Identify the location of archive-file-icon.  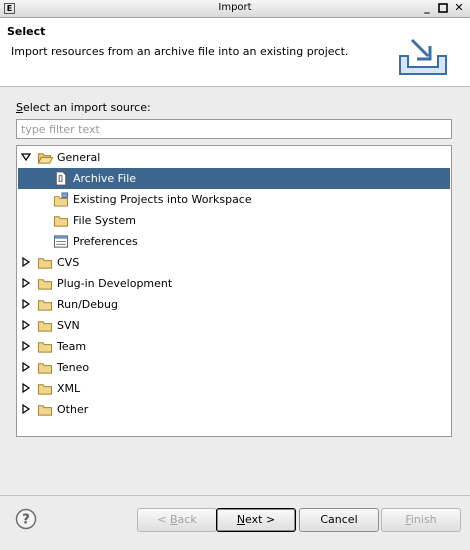
(61, 178).